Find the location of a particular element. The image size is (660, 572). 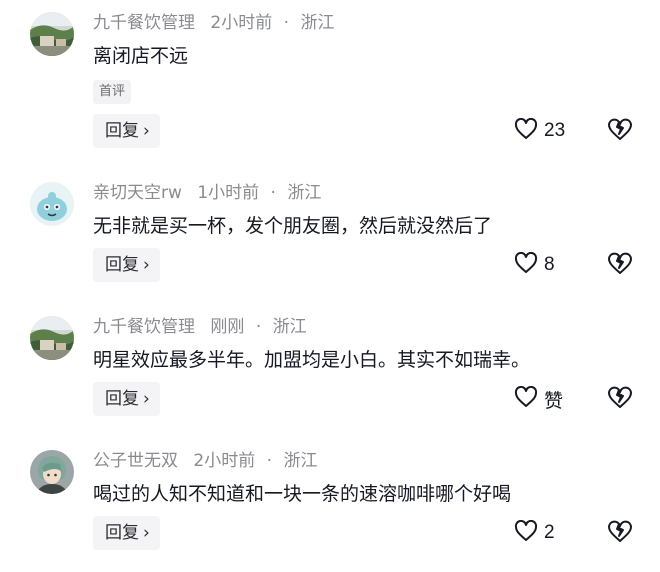

like-button: 8 is located at coordinates (534, 265).